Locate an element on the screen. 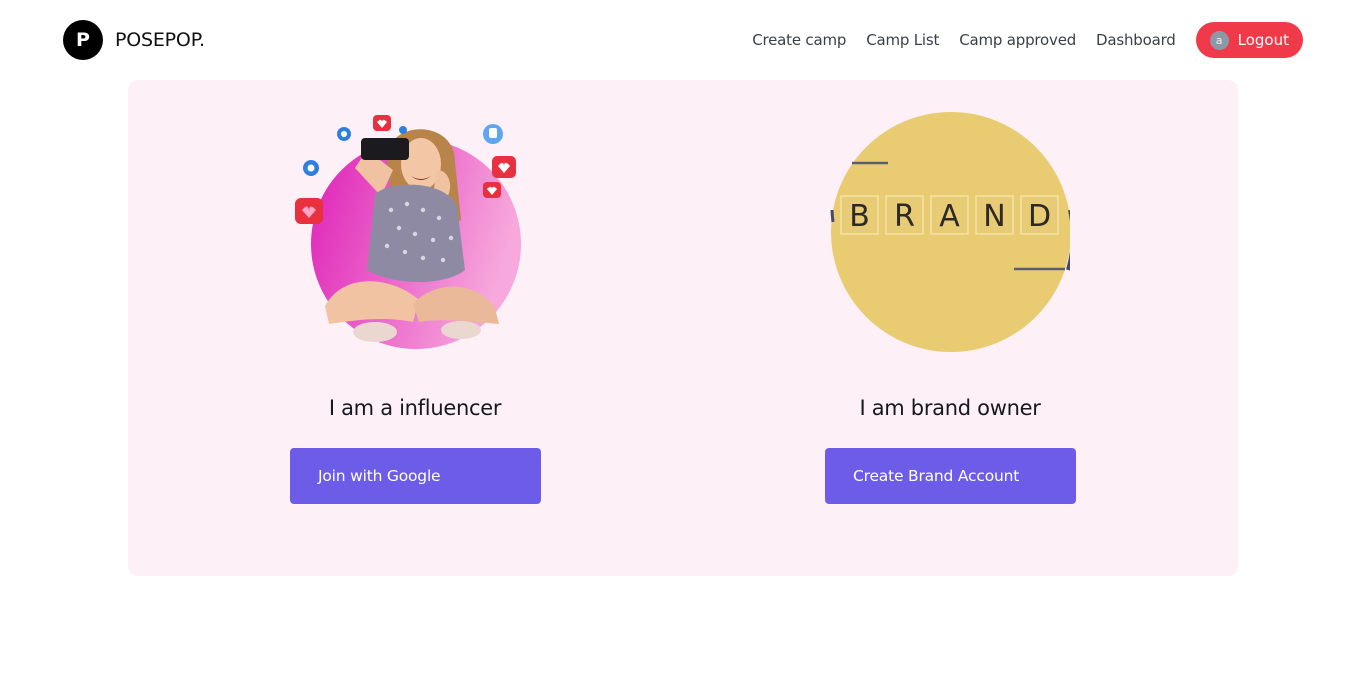 This screenshot has width=1366, height=693. nav-create-camp: Create camp is located at coordinates (799, 40).